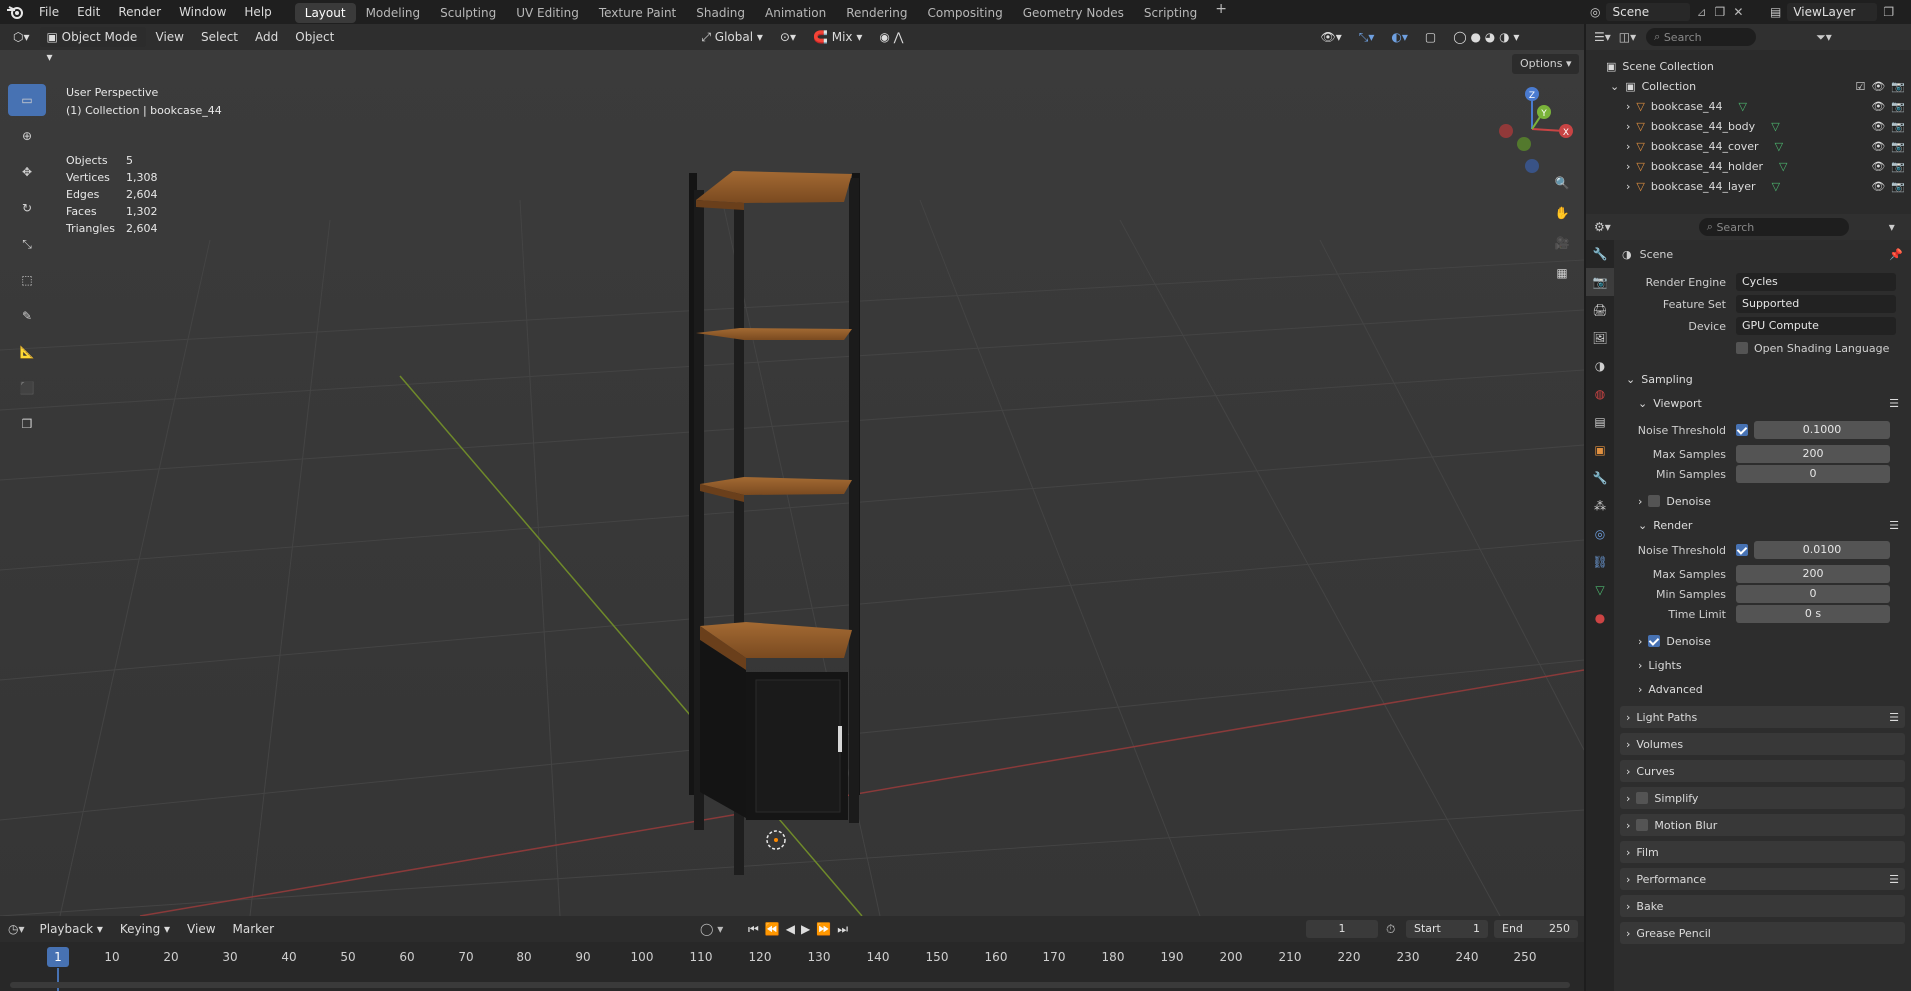 The width and height of the screenshot is (1911, 991). Describe the element at coordinates (826, 929) in the screenshot. I see `next-keyframe-icon: ⏩` at that location.